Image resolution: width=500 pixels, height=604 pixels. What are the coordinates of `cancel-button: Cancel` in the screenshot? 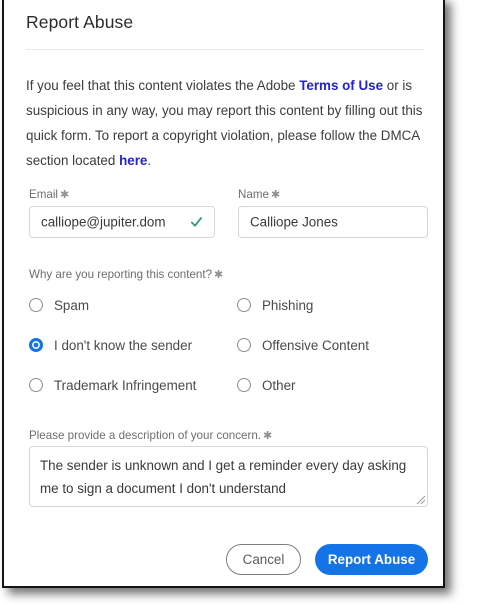 It's located at (263, 559).